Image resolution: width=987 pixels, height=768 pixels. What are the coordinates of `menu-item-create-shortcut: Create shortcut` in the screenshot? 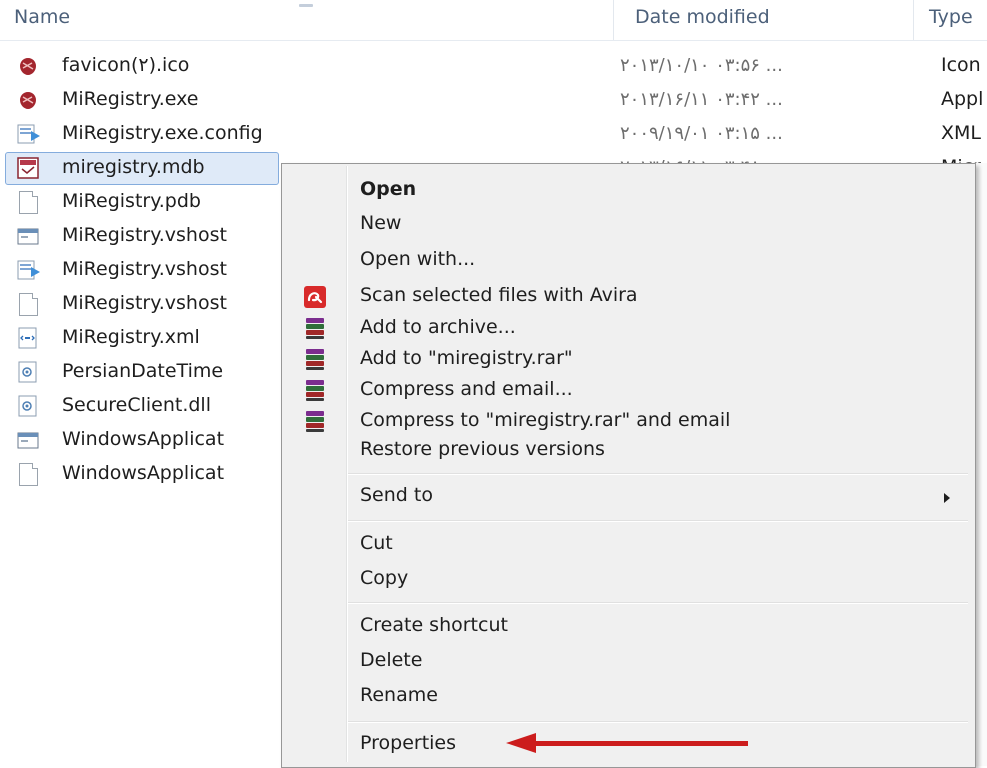 It's located at (628, 627).